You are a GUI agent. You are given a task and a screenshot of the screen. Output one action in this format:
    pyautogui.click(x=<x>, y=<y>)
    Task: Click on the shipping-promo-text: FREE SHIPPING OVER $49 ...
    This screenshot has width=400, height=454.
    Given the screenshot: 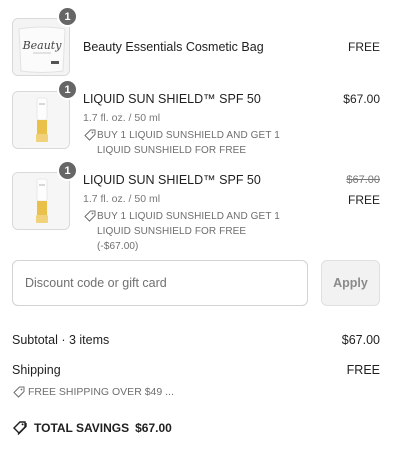 What is the action you would take?
    pyautogui.click(x=101, y=392)
    